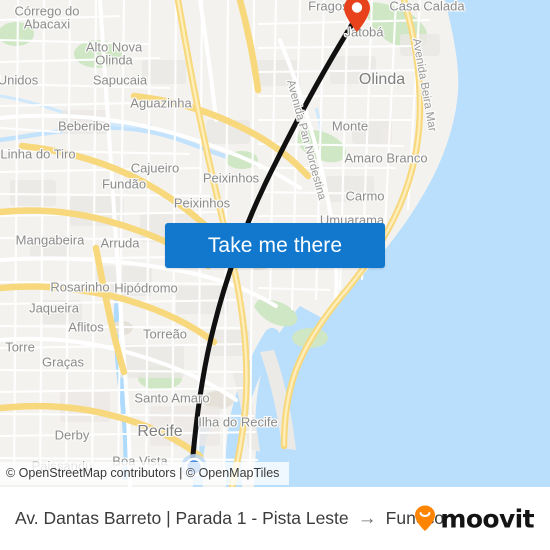 This screenshot has width=550, height=550. What do you see at coordinates (425, 518) in the screenshot?
I see `moovit-pin-icon` at bounding box center [425, 518].